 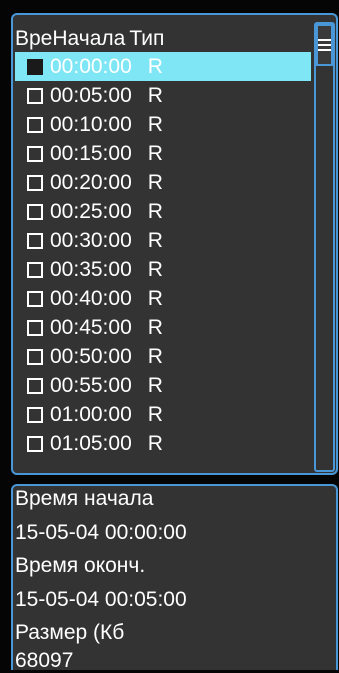 I want to click on row-start-time: 00:50:00, so click(x=91, y=356).